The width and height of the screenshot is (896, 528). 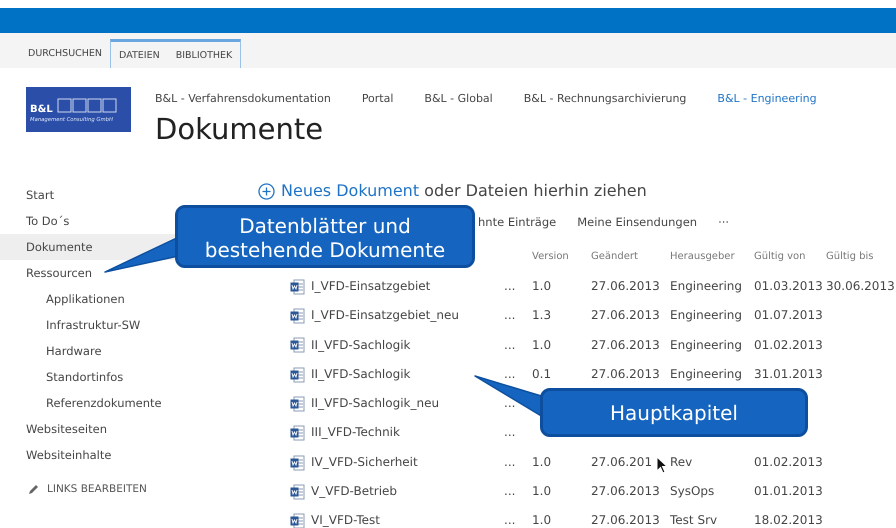 I want to click on sidebar-item: Referenzdokumente, so click(x=83, y=403).